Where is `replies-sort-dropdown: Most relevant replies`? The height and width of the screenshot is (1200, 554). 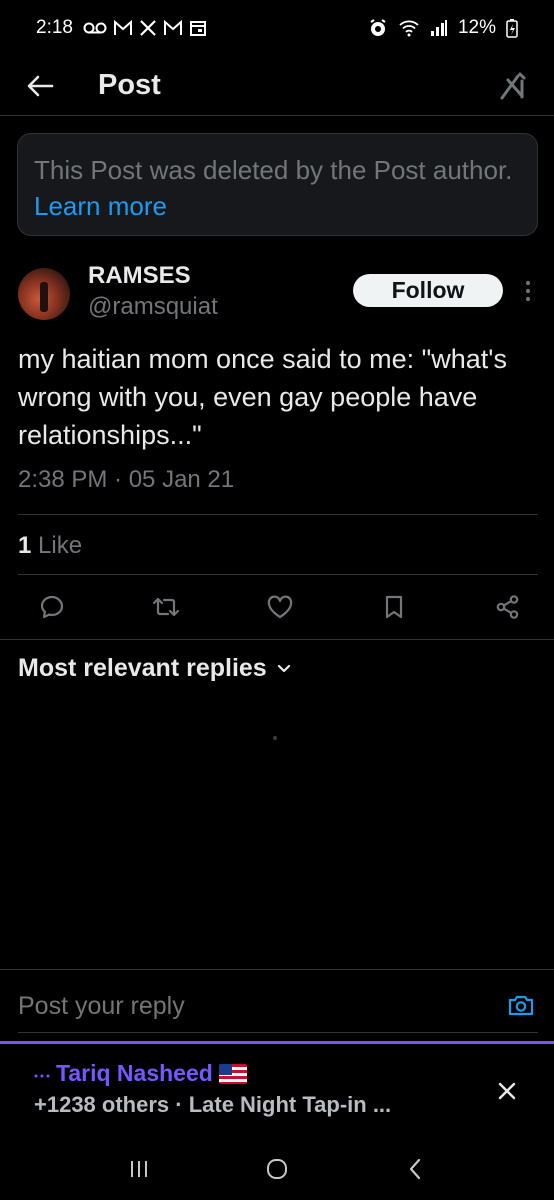 replies-sort-dropdown: Most relevant replies is located at coordinates (154, 668).